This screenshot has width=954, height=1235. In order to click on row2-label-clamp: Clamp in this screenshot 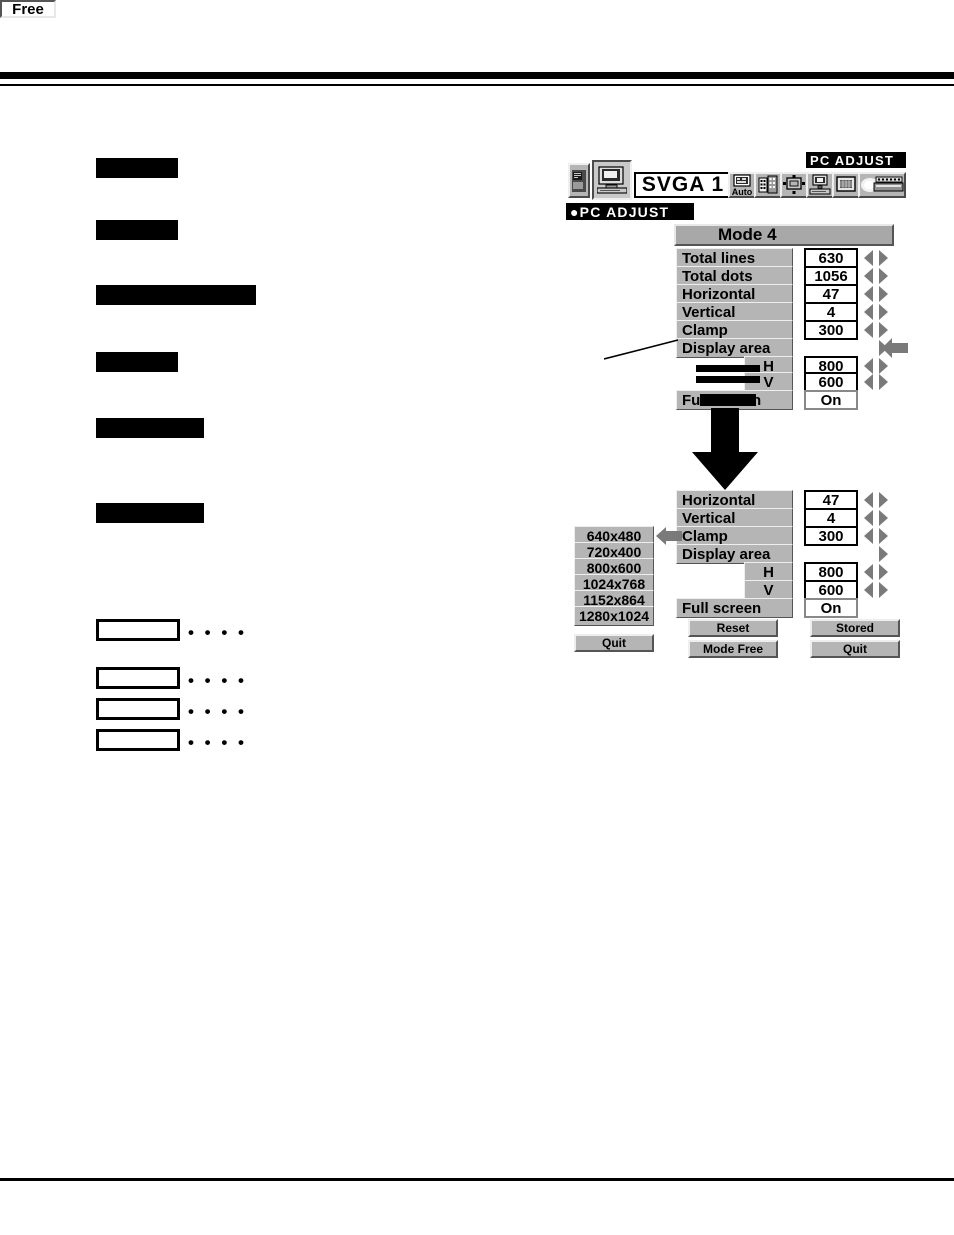, I will do `click(734, 536)`.